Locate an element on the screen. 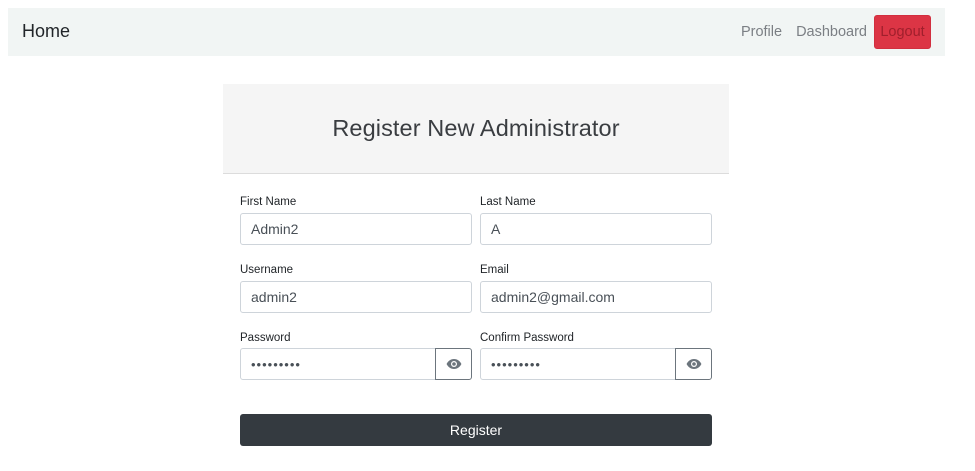 Image resolution: width=975 pixels, height=471 pixels. page-title: Register New Administrator is located at coordinates (476, 128).